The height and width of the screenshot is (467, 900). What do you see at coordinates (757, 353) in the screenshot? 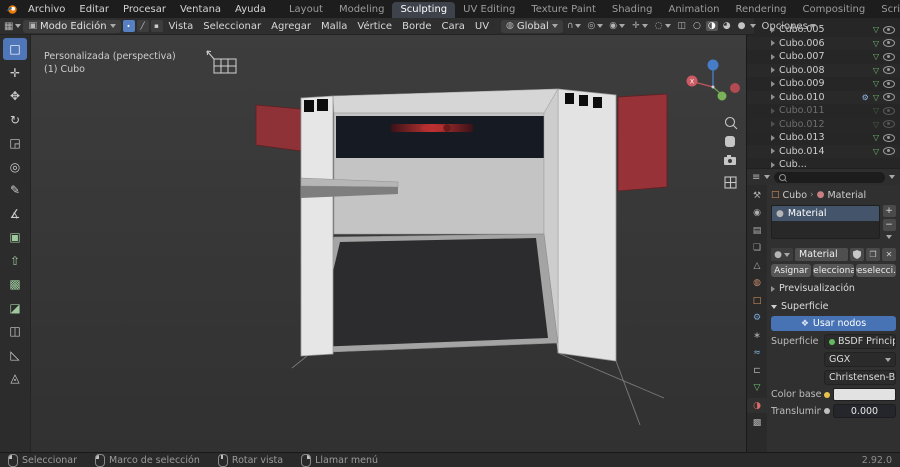
I see `tab-physics: ≈` at bounding box center [757, 353].